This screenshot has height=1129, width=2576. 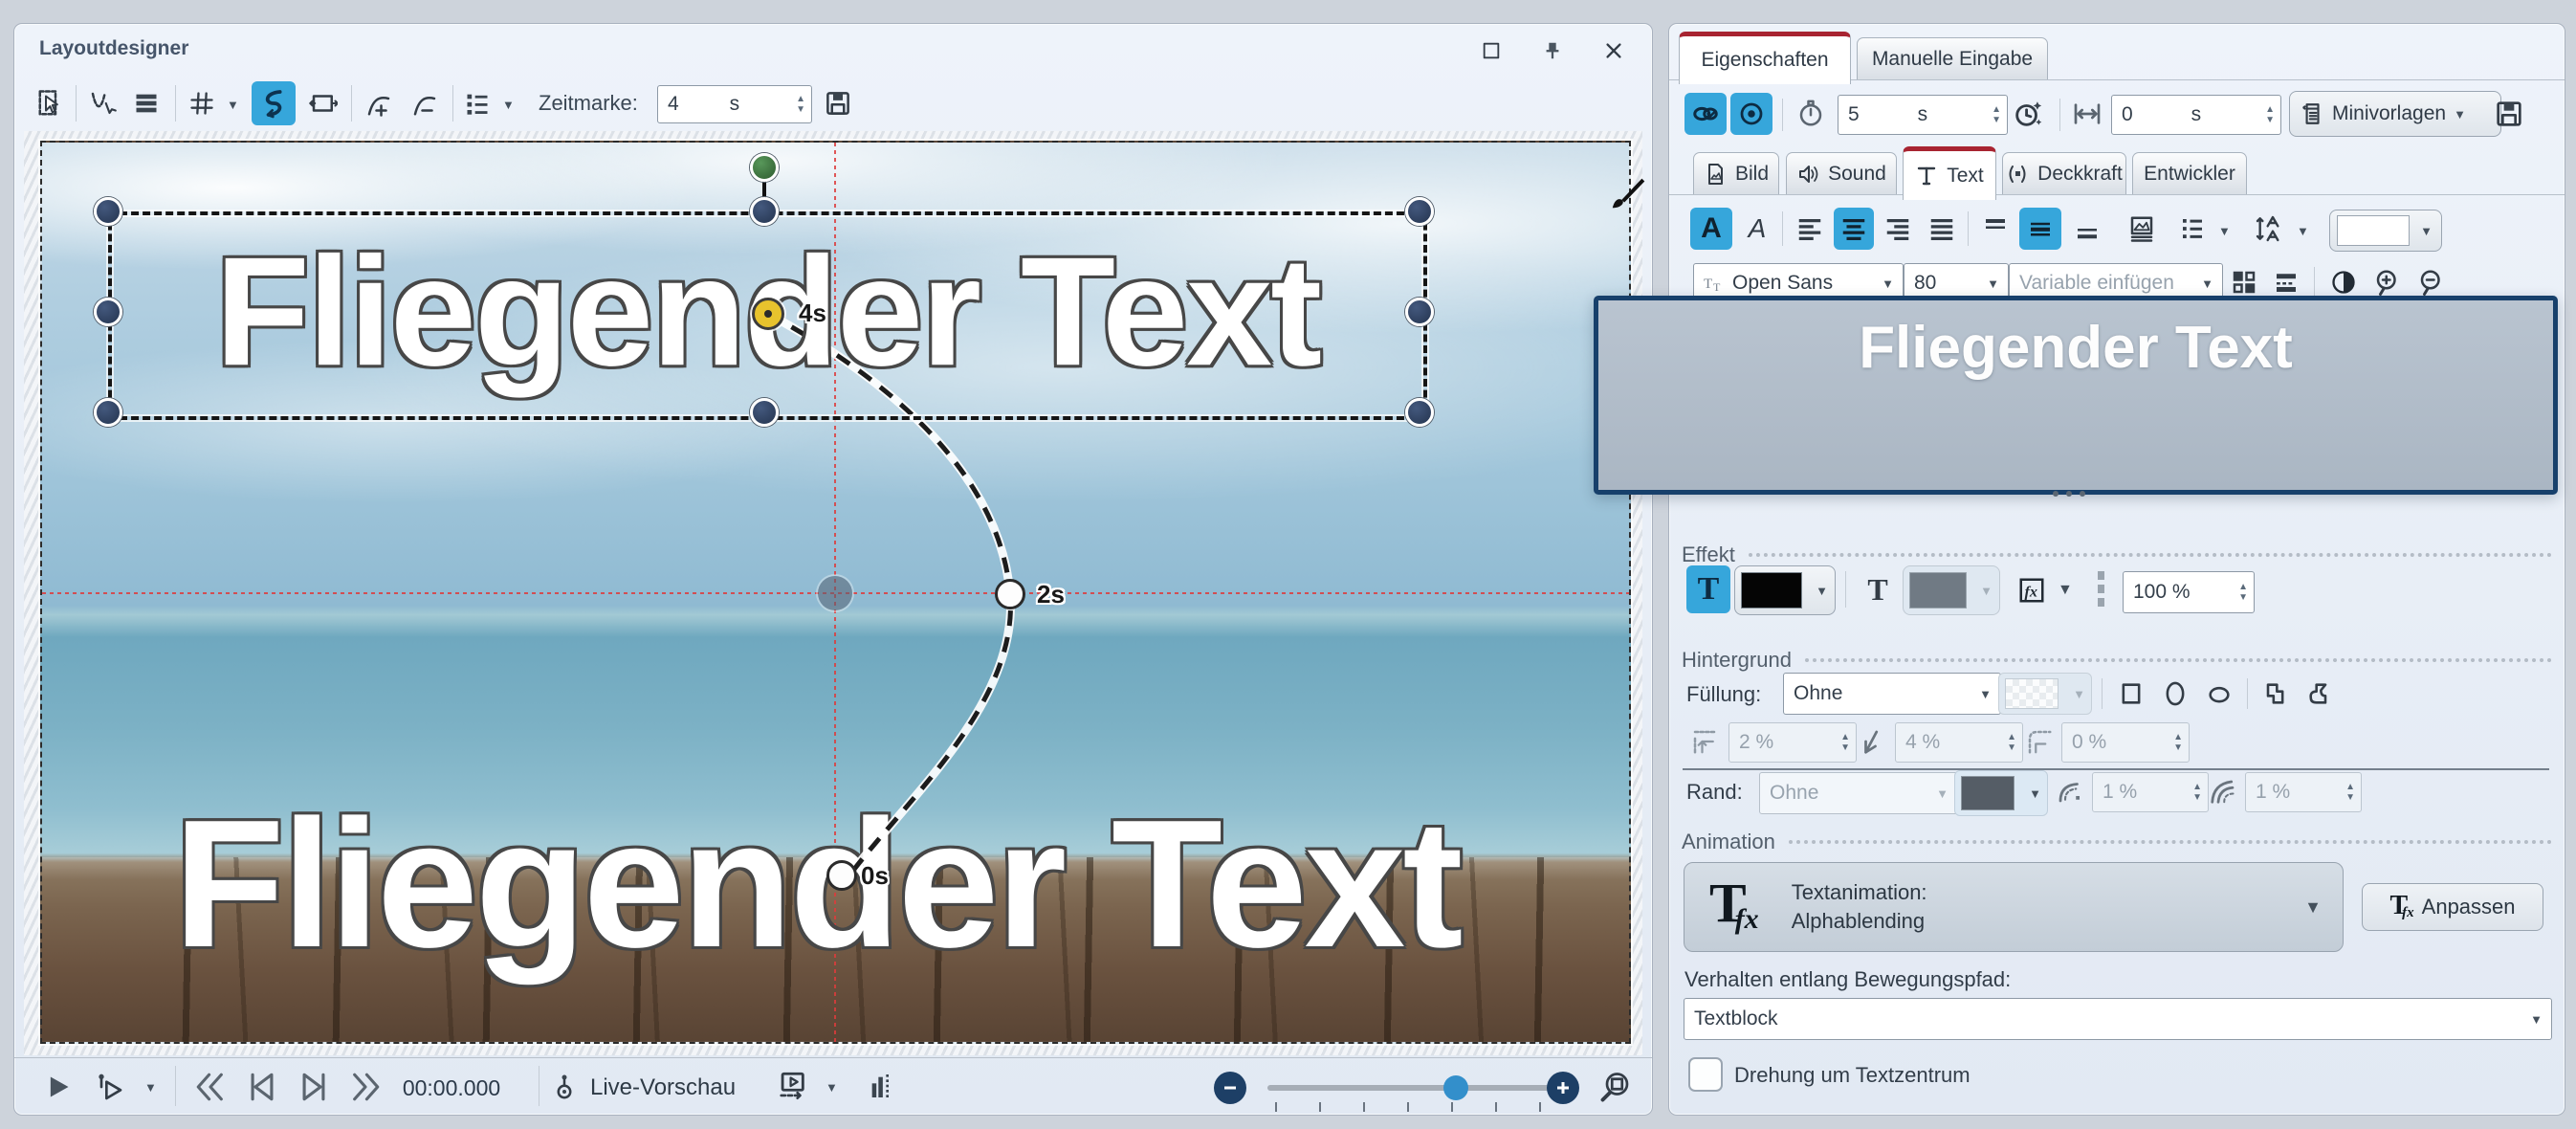 What do you see at coordinates (832, 1087) in the screenshot?
I see `preview-monitor-dropdown-arrow: ▼` at bounding box center [832, 1087].